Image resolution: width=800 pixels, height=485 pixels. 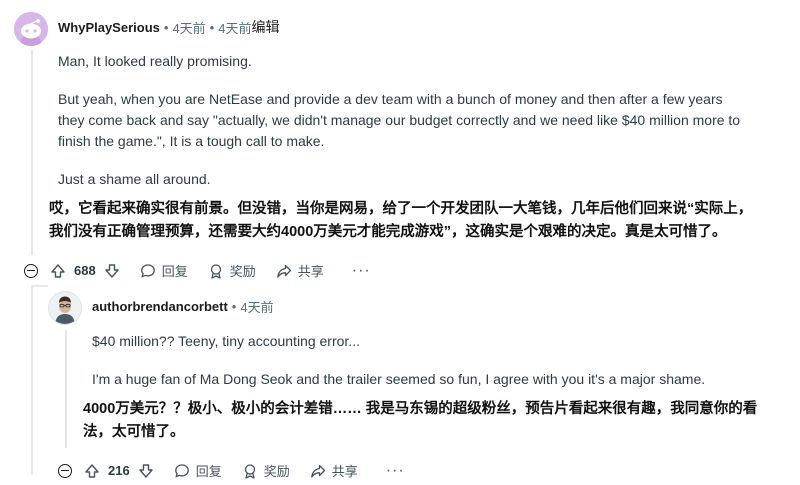 What do you see at coordinates (134, 432) in the screenshot?
I see `translation-text: 法，太可惜了。` at bounding box center [134, 432].